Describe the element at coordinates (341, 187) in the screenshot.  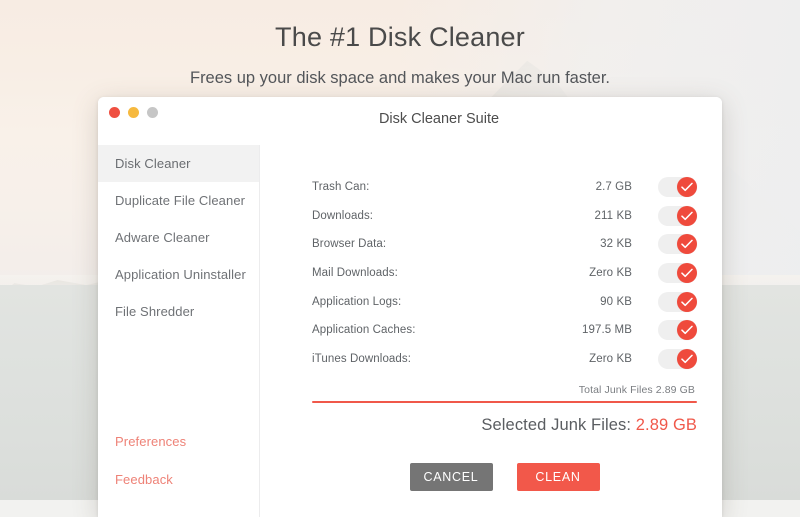
I see `junk-label: Trash Can:` at that location.